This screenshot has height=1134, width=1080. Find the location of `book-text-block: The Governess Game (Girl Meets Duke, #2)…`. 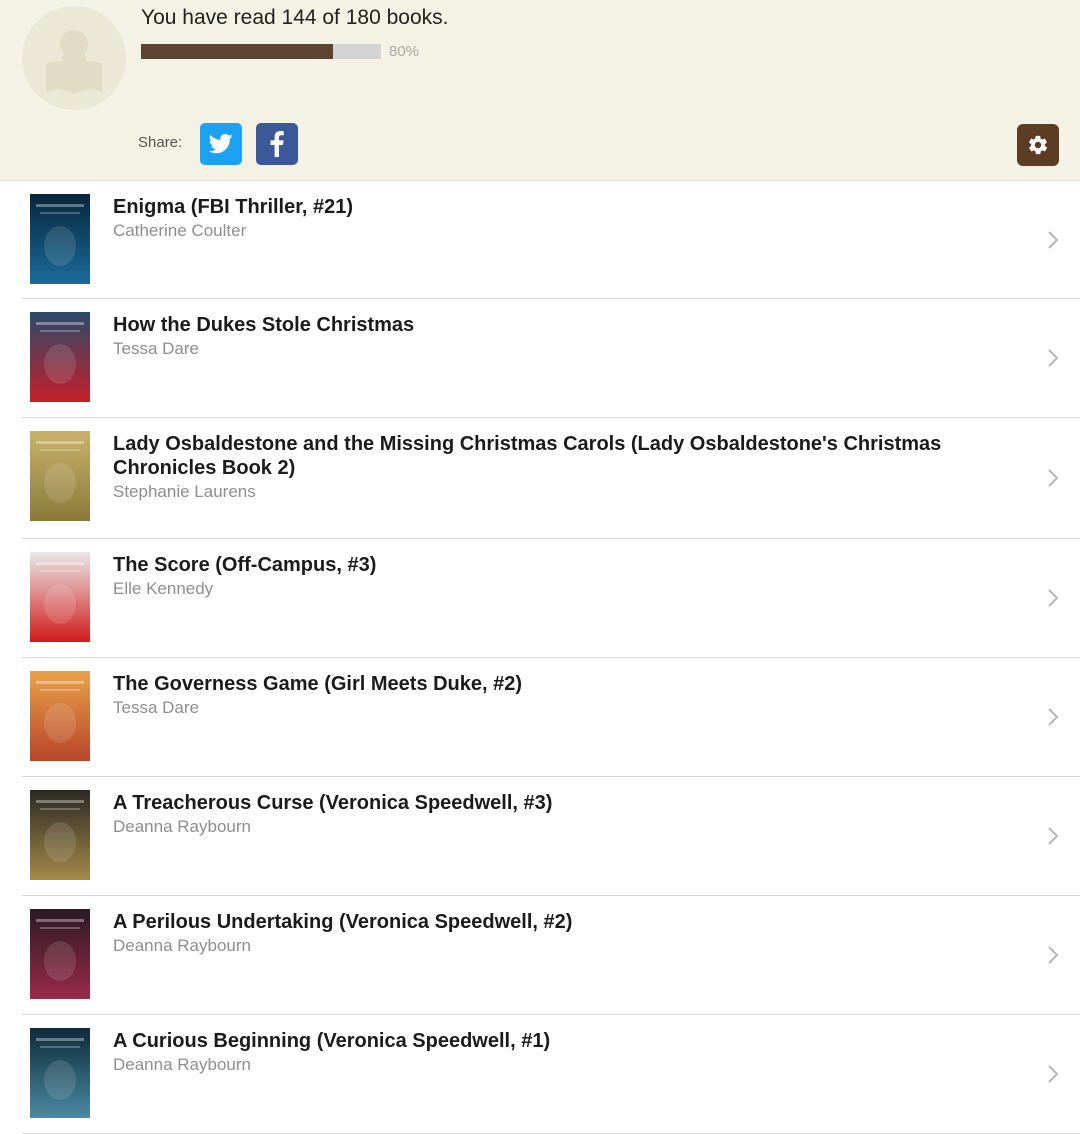

book-text-block: The Governess Game (Girl Meets Duke, #2)… is located at coordinates (563, 696).